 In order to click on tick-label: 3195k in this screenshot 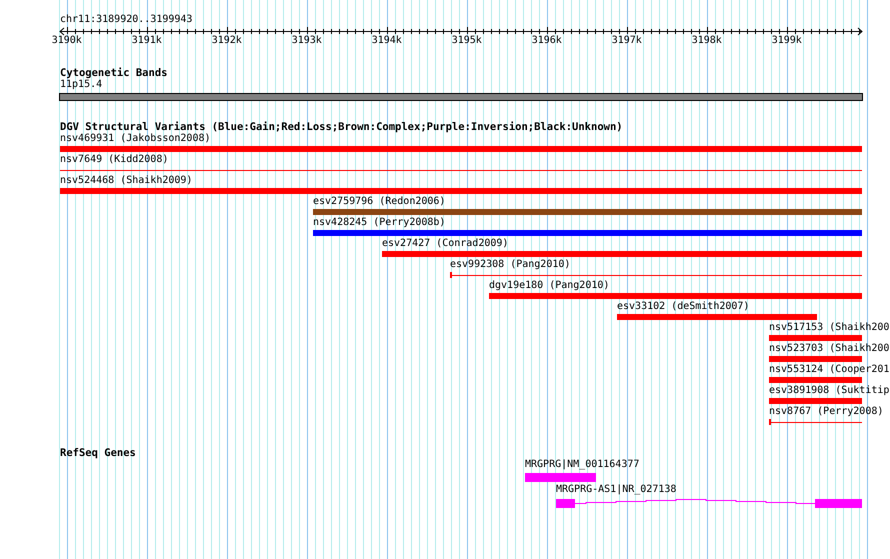, I will do `click(467, 41)`.